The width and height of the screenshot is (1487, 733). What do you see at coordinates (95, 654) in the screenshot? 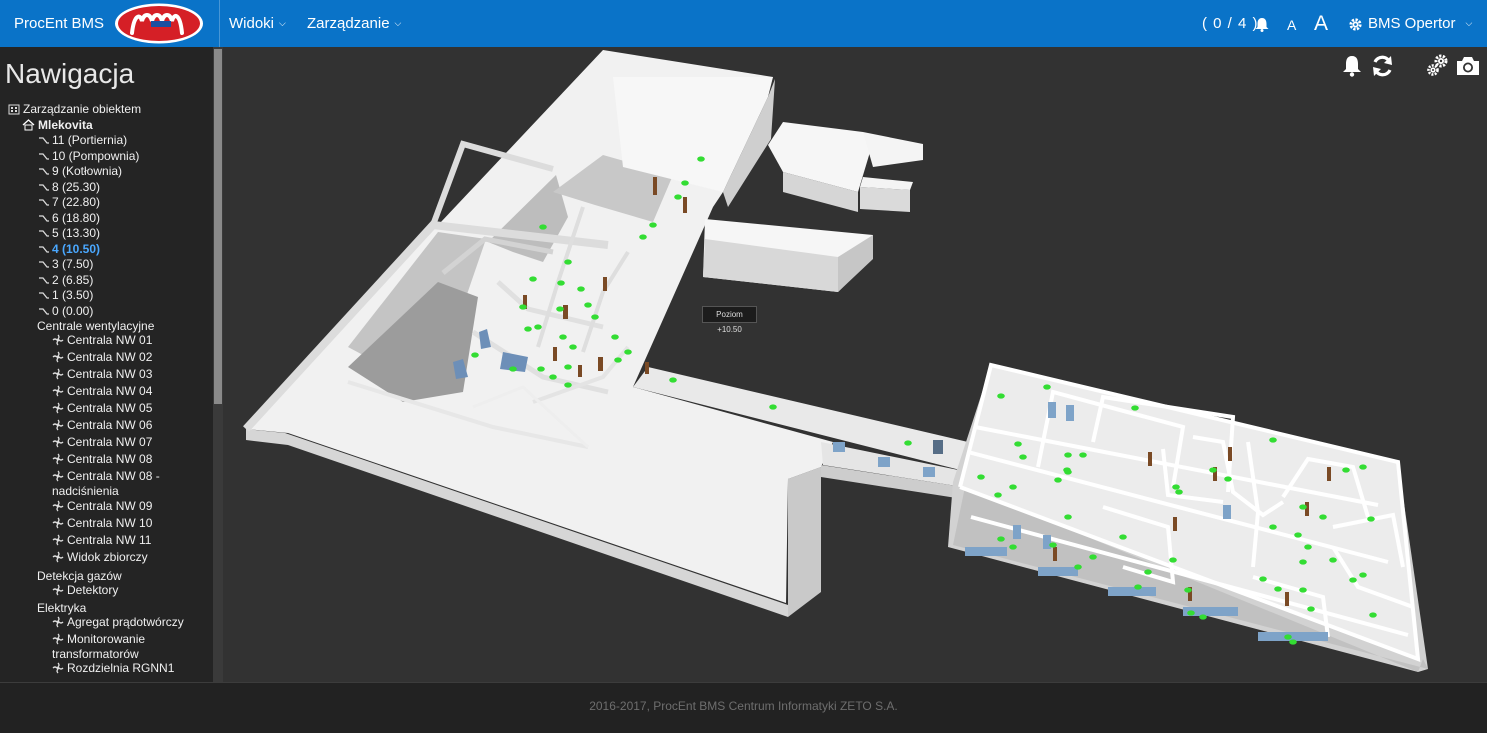
I see `tree-item-continuation: transformatorów` at bounding box center [95, 654].